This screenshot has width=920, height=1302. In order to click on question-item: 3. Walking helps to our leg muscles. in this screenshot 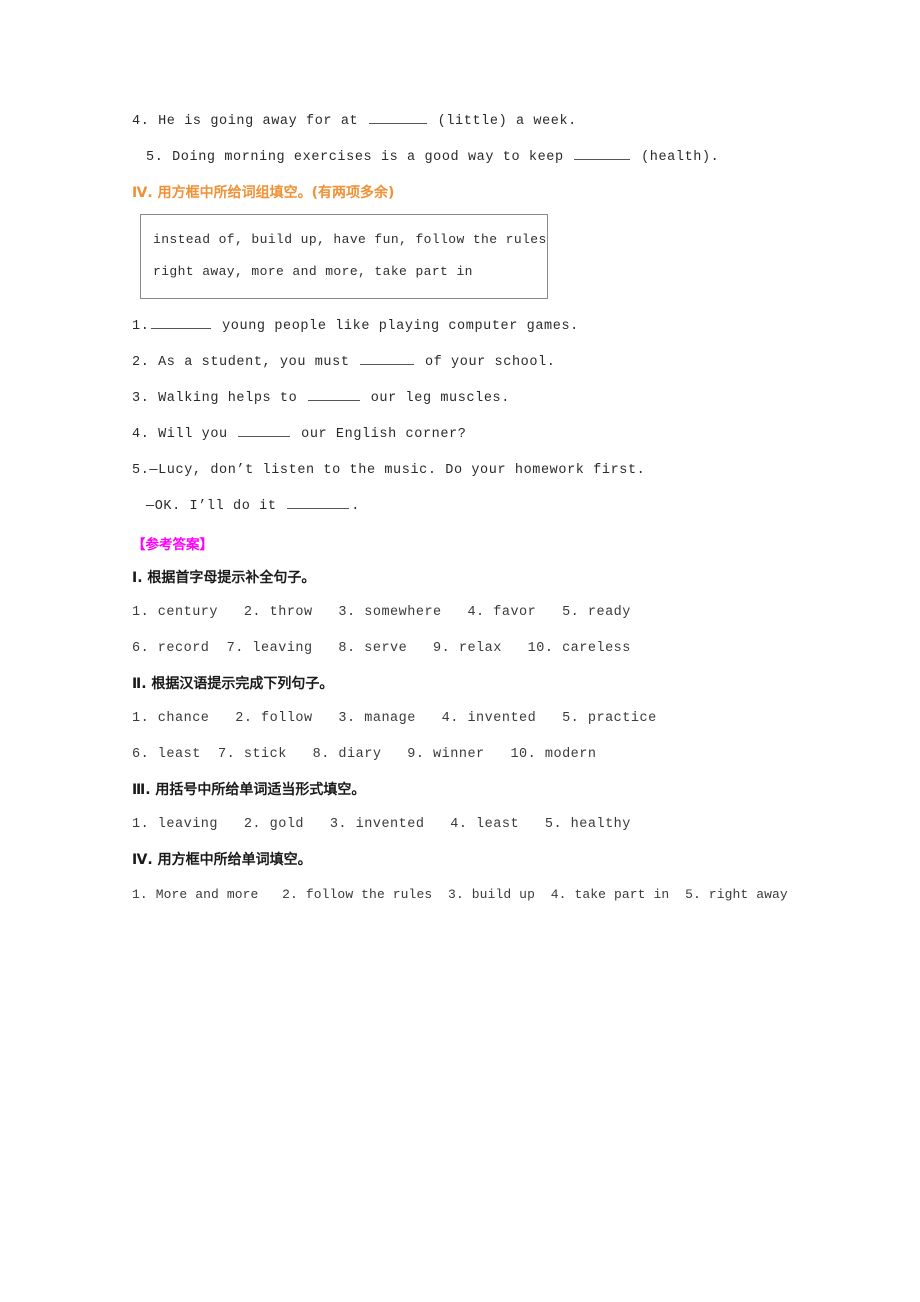, I will do `click(482, 399)`.